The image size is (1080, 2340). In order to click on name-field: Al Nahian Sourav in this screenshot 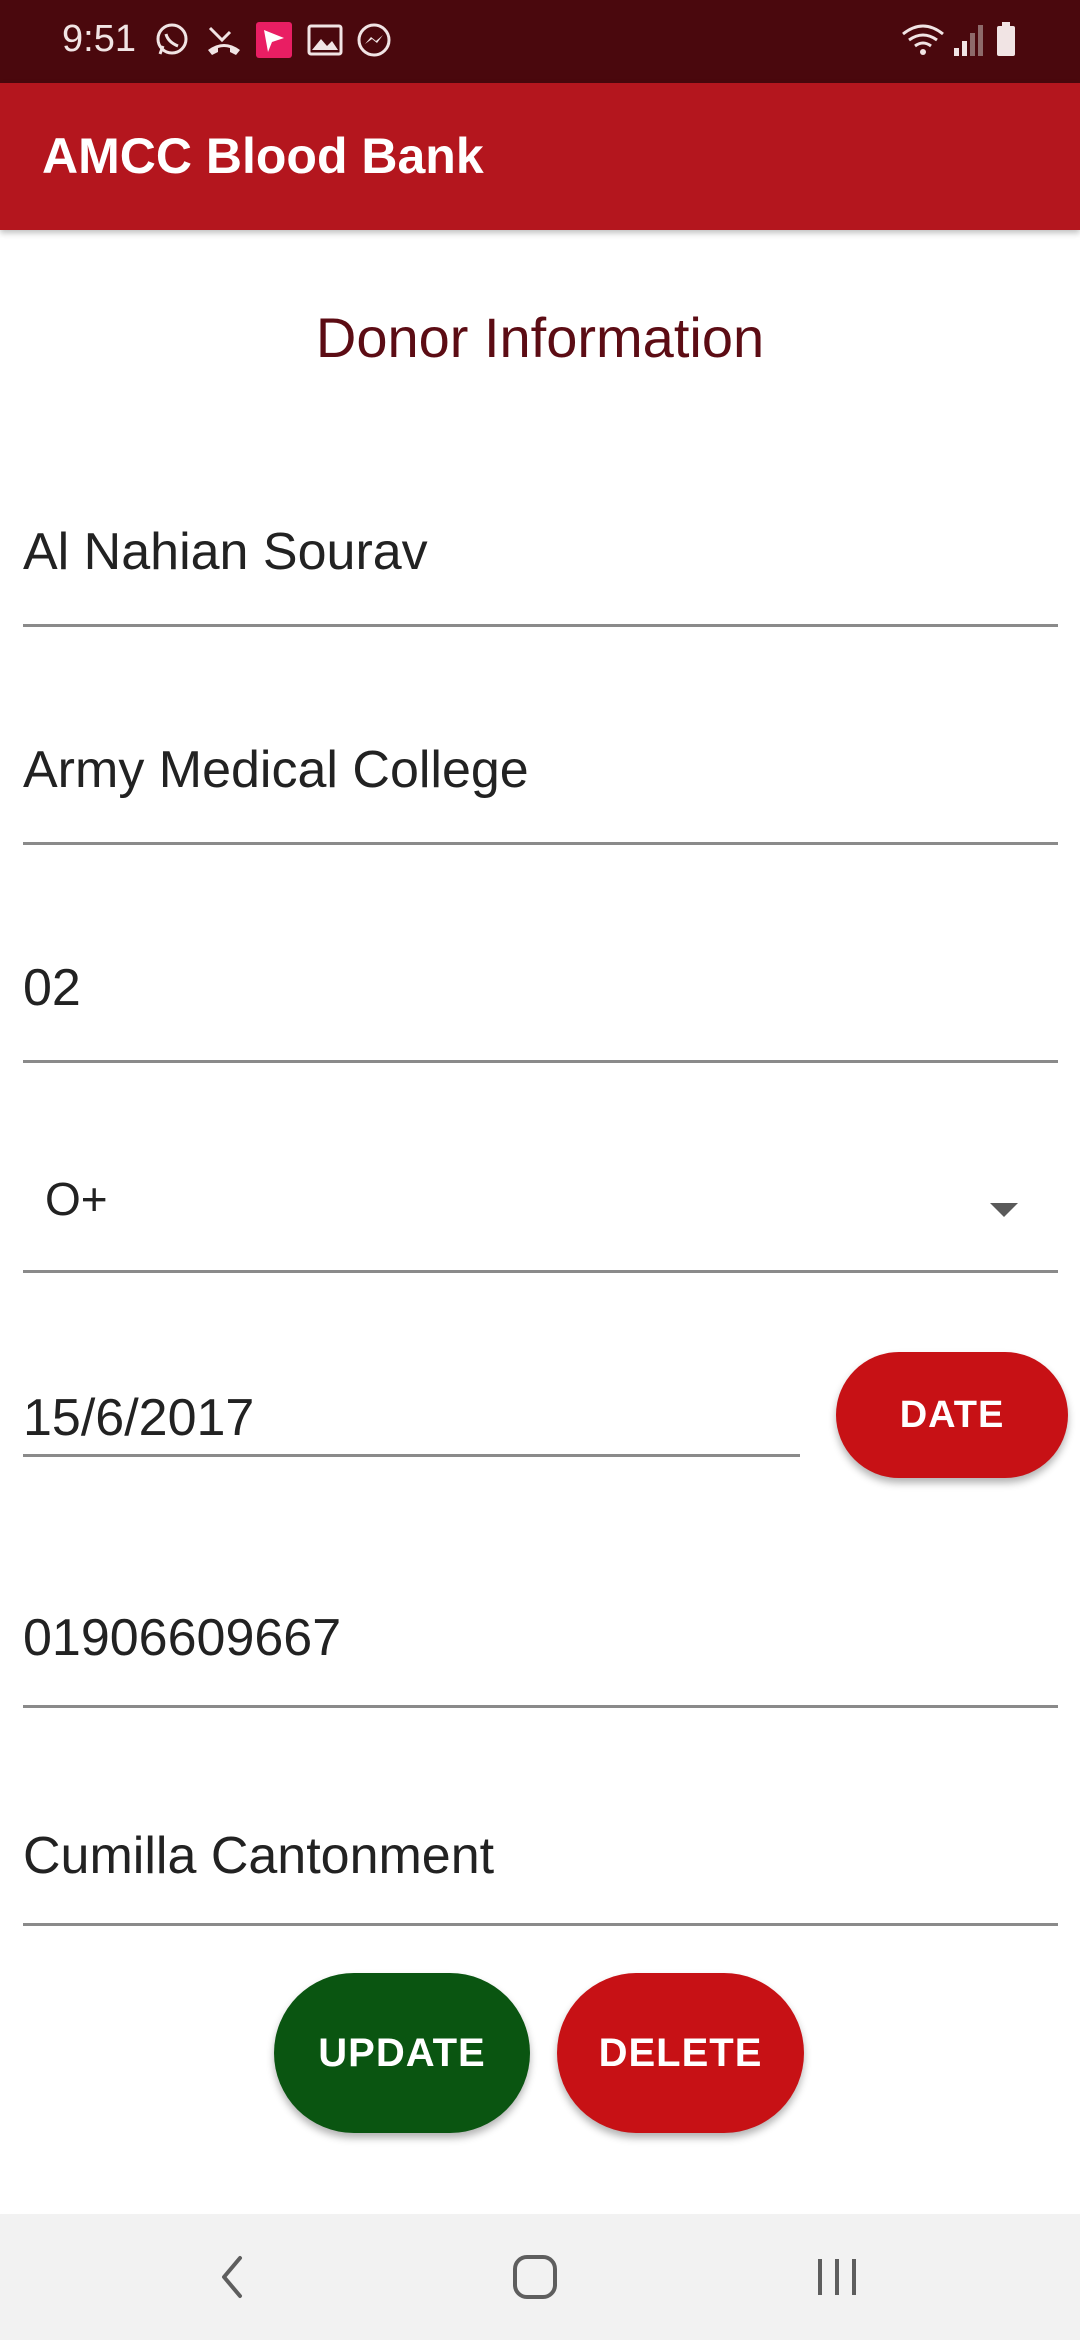, I will do `click(540, 569)`.